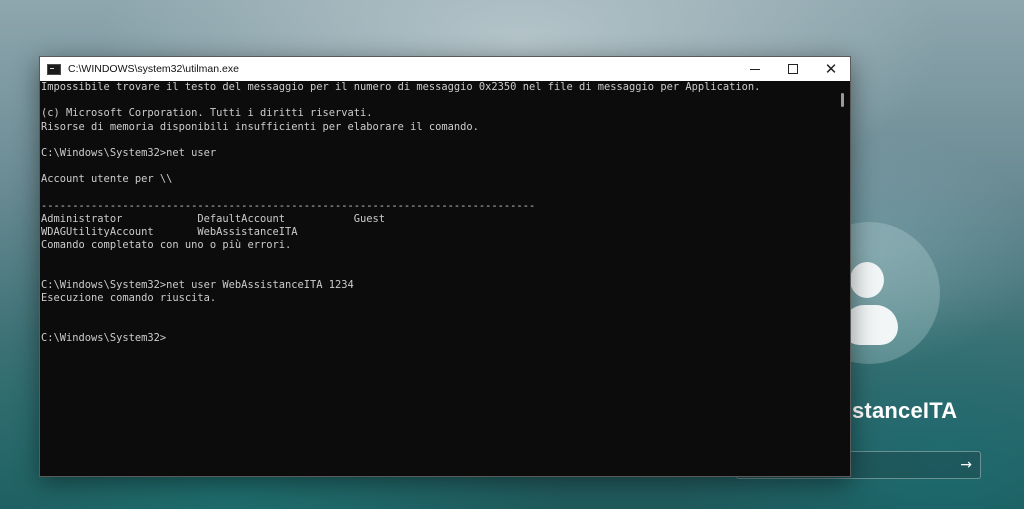 The image size is (1024, 509). What do you see at coordinates (166, 245) in the screenshot?
I see `console-line: Comando completato con uno o più errori.` at bounding box center [166, 245].